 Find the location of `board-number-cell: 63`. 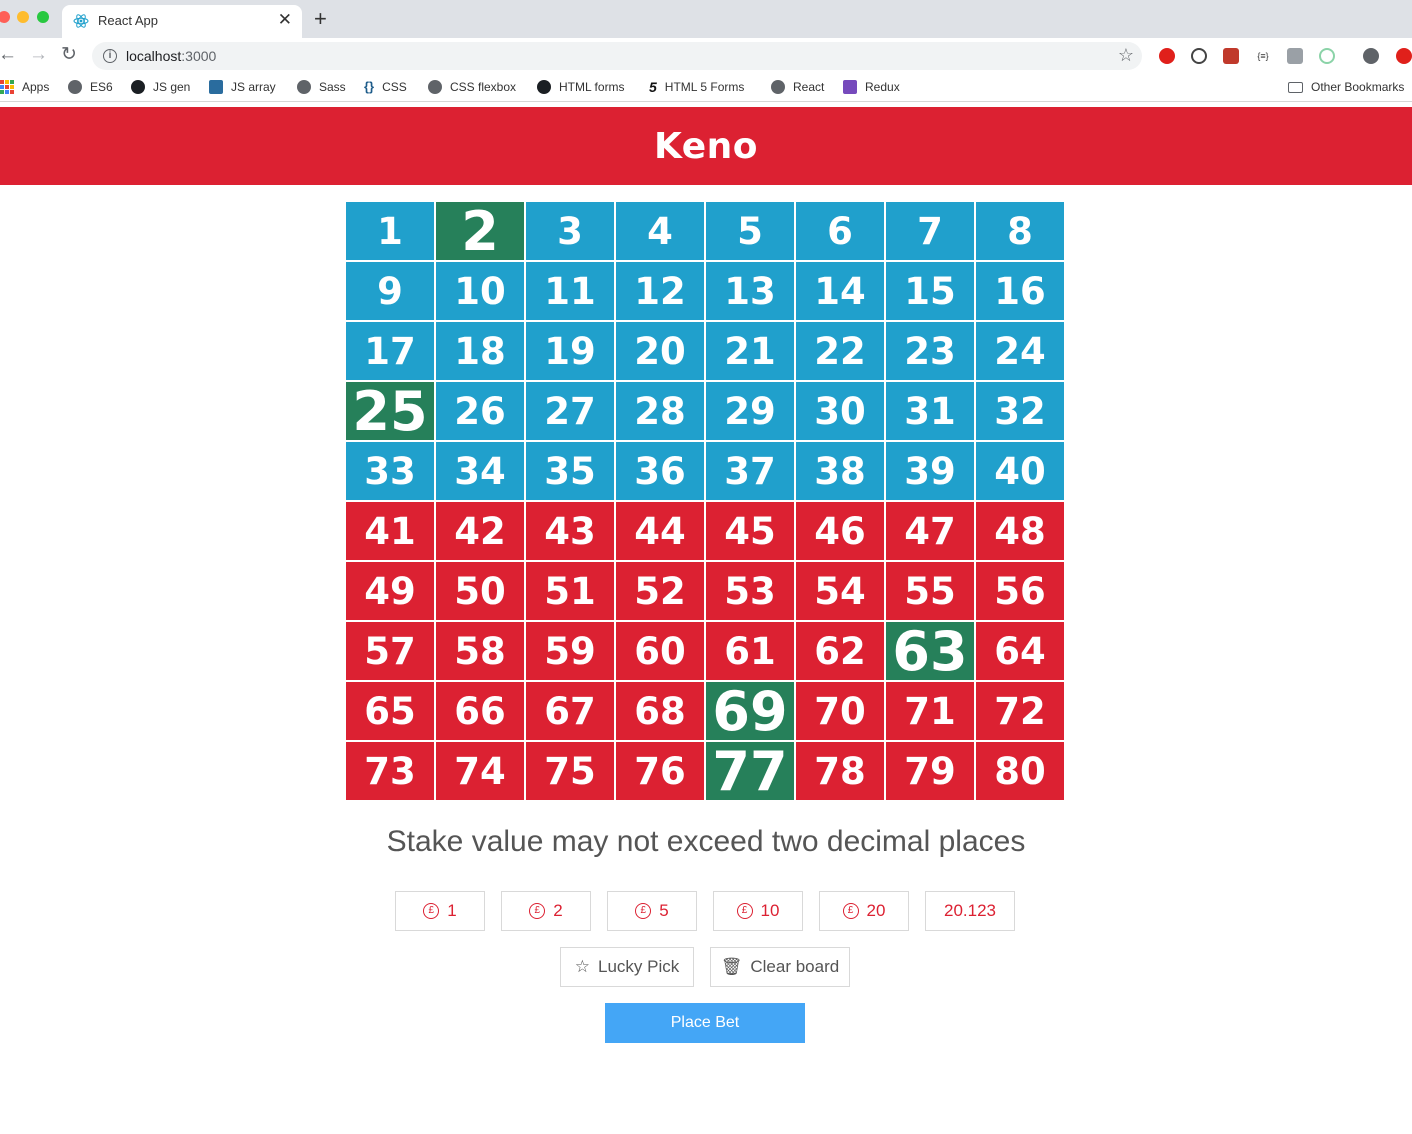

board-number-cell: 63 is located at coordinates (930, 651).